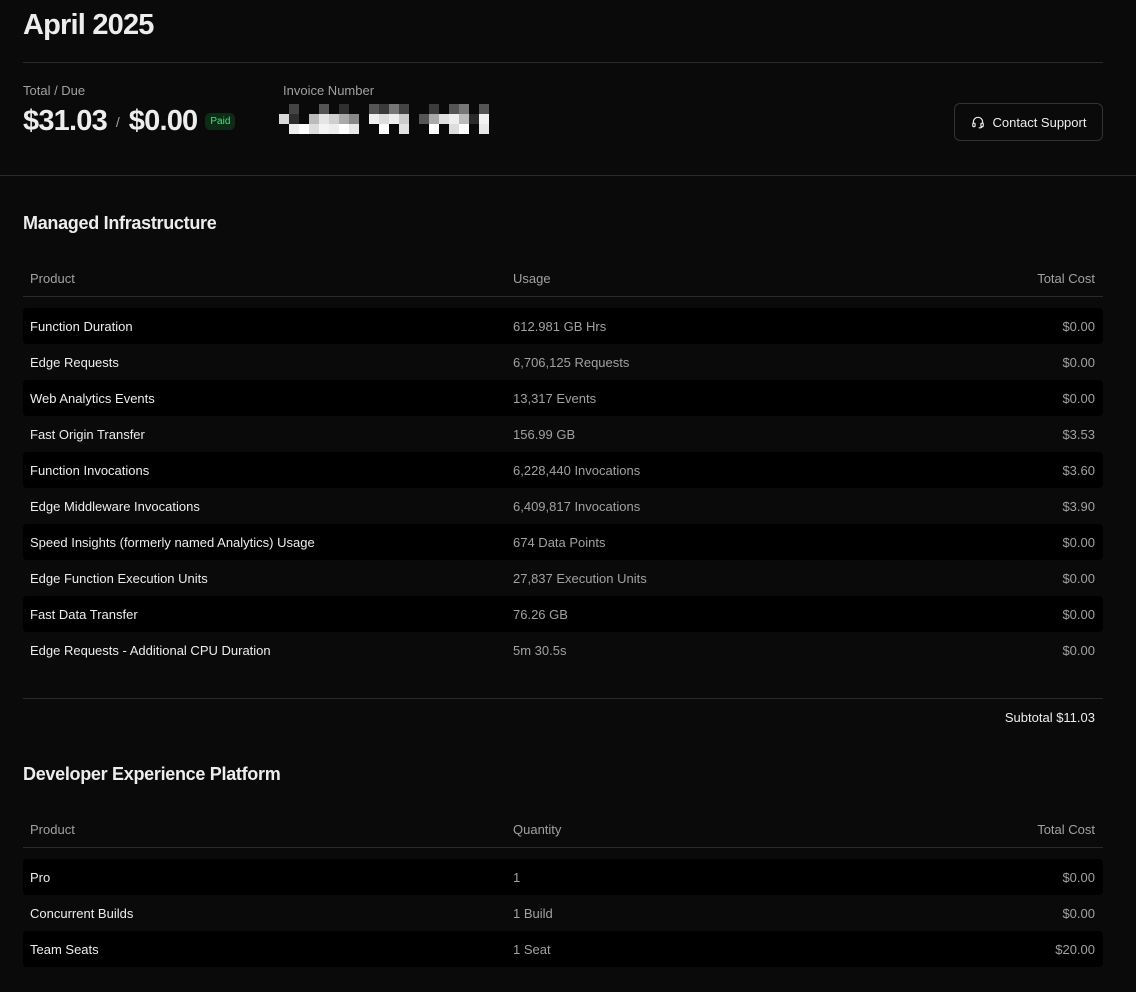 The height and width of the screenshot is (992, 1136). What do you see at coordinates (544, 434) in the screenshot?
I see `usage-cell: 156.99 GB` at bounding box center [544, 434].